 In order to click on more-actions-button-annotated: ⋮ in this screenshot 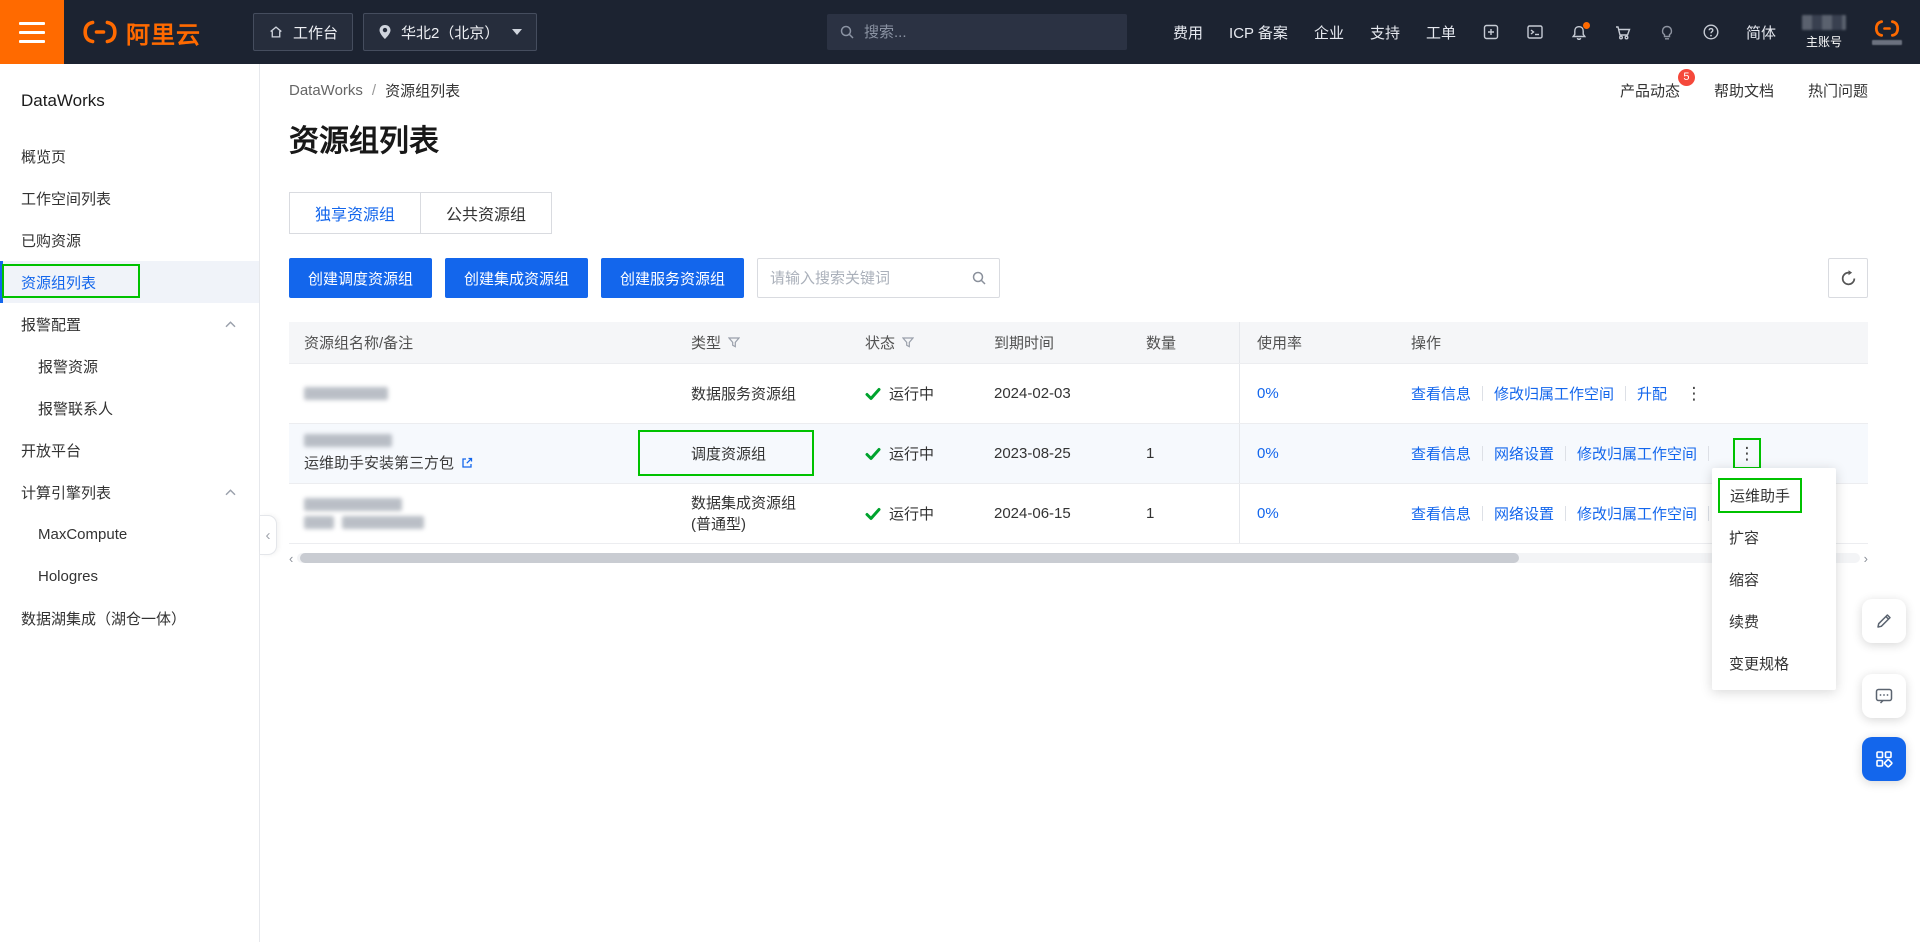, I will do `click(1747, 453)`.